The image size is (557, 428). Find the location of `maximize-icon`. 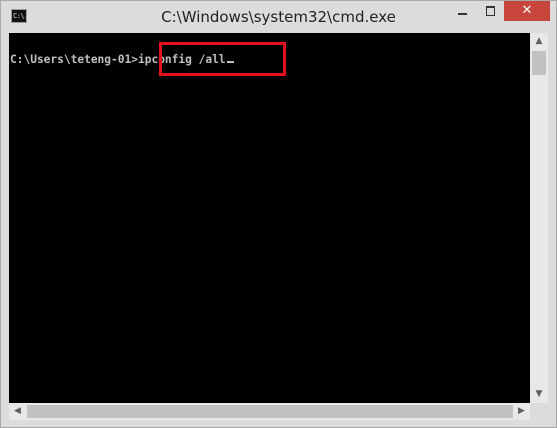

maximize-icon is located at coordinates (490, 11).